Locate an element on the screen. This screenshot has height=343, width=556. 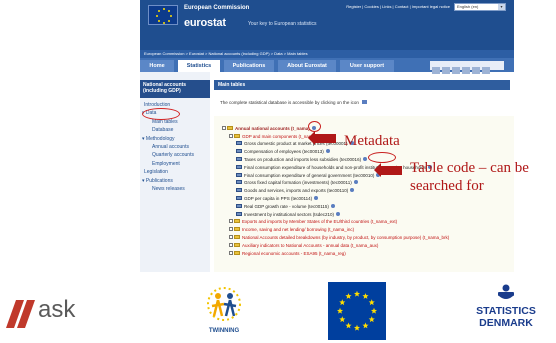
tree-row-label: Compensation of employees (tec00013) is located at coordinates (284, 152).